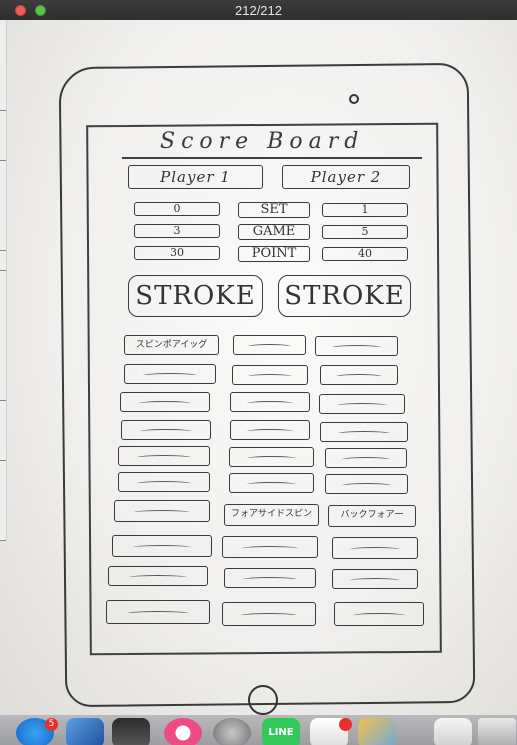  What do you see at coordinates (177, 253) in the screenshot?
I see `p1-point-score: 30` at bounding box center [177, 253].